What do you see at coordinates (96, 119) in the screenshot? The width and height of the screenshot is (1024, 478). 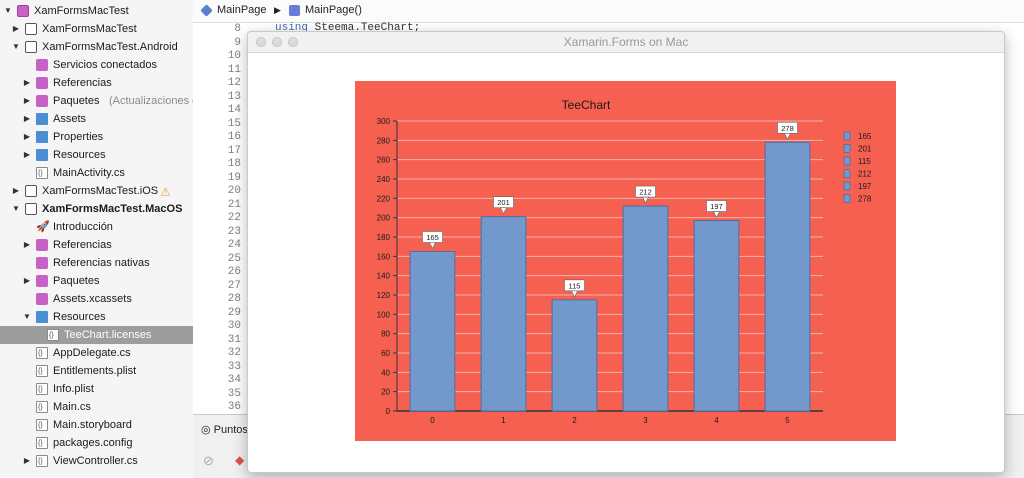 I see `sidebar-item: ▶ Assets` at bounding box center [96, 119].